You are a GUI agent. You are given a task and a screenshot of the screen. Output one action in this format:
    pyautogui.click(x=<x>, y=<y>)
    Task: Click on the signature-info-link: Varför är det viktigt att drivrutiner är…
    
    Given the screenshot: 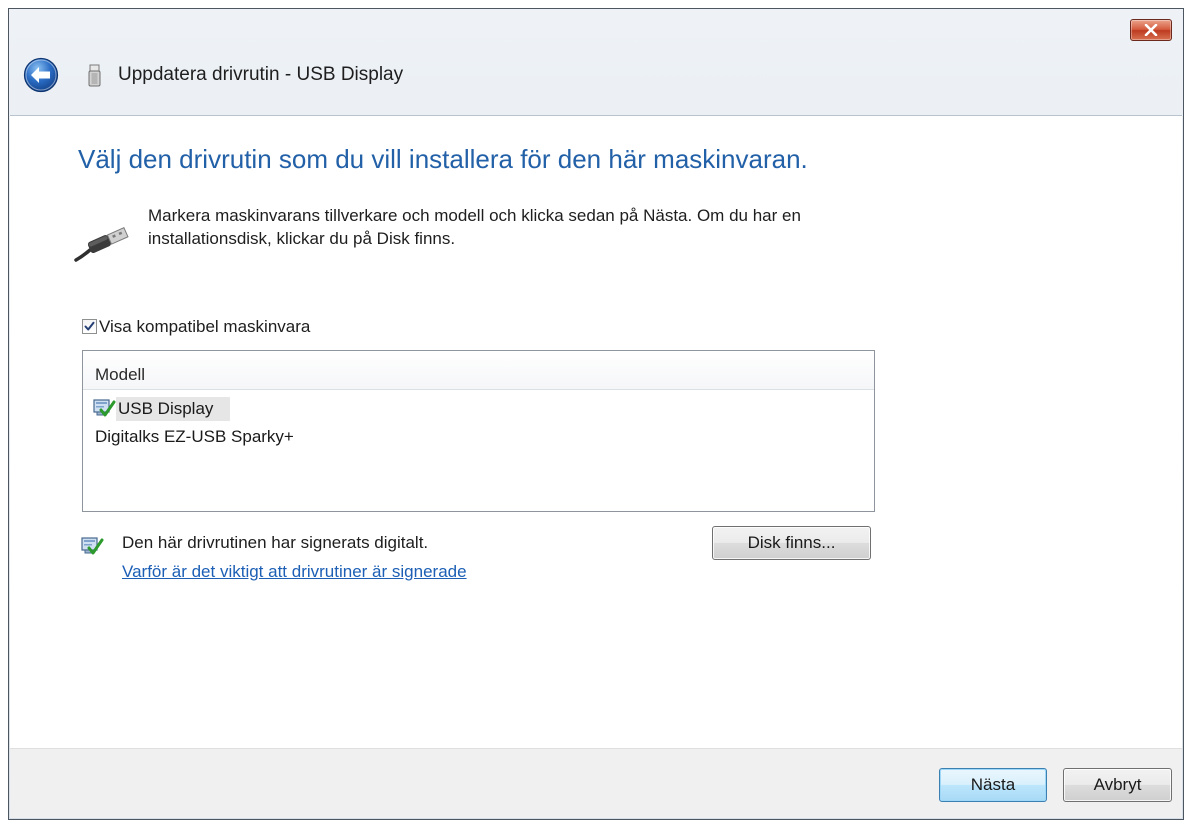 What is the action you would take?
    pyautogui.click(x=294, y=572)
    